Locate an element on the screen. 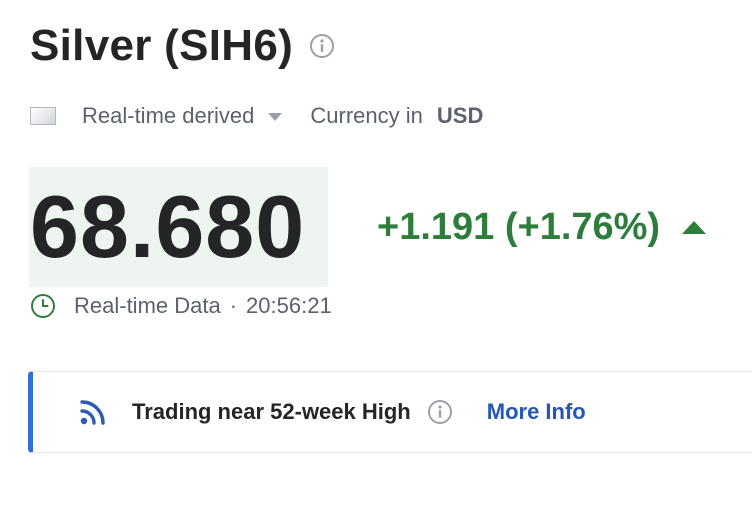  meta-row: Real-time derived Currency in USD is located at coordinates (256, 116).